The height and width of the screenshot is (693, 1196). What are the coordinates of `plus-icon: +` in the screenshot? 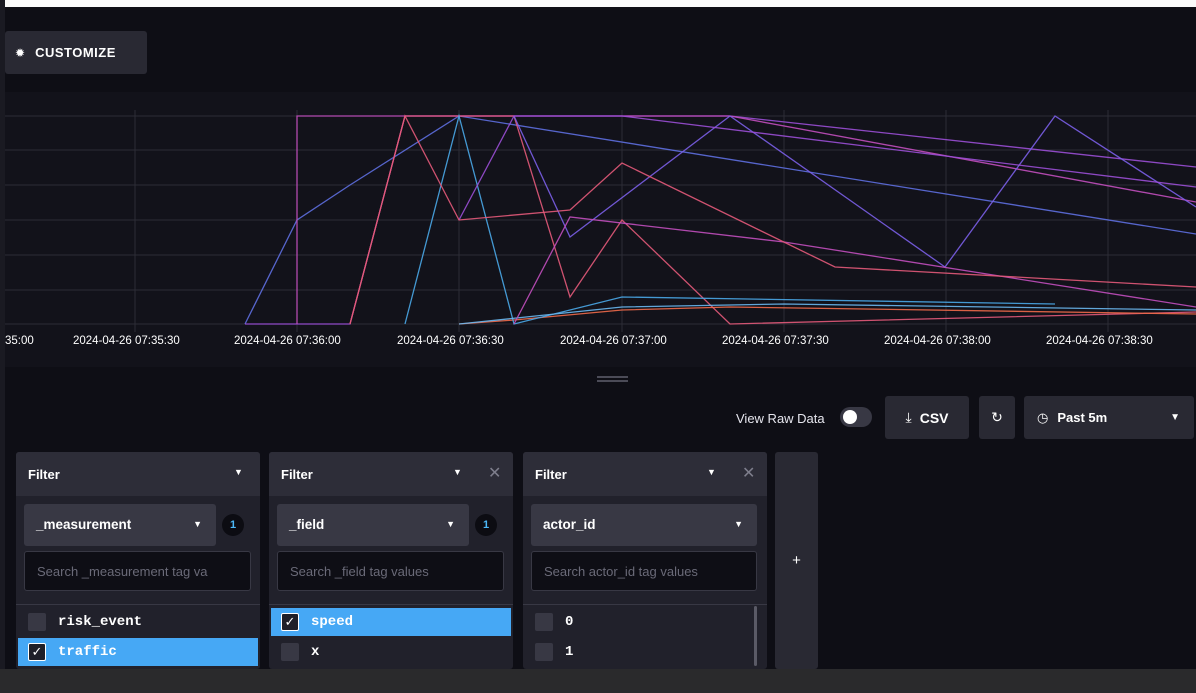 It's located at (796, 560).